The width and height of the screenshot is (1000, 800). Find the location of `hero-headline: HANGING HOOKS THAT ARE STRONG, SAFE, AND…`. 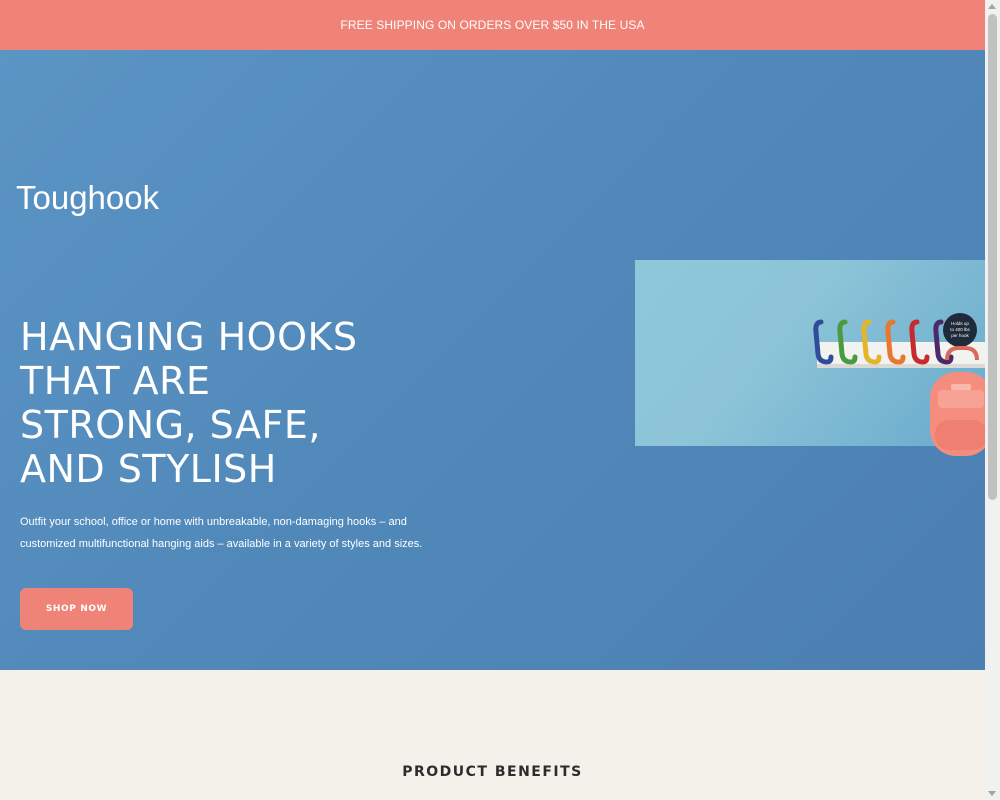

hero-headline: HANGING HOOKS THAT ARE STRONG, SAFE, AND… is located at coordinates (240, 403).